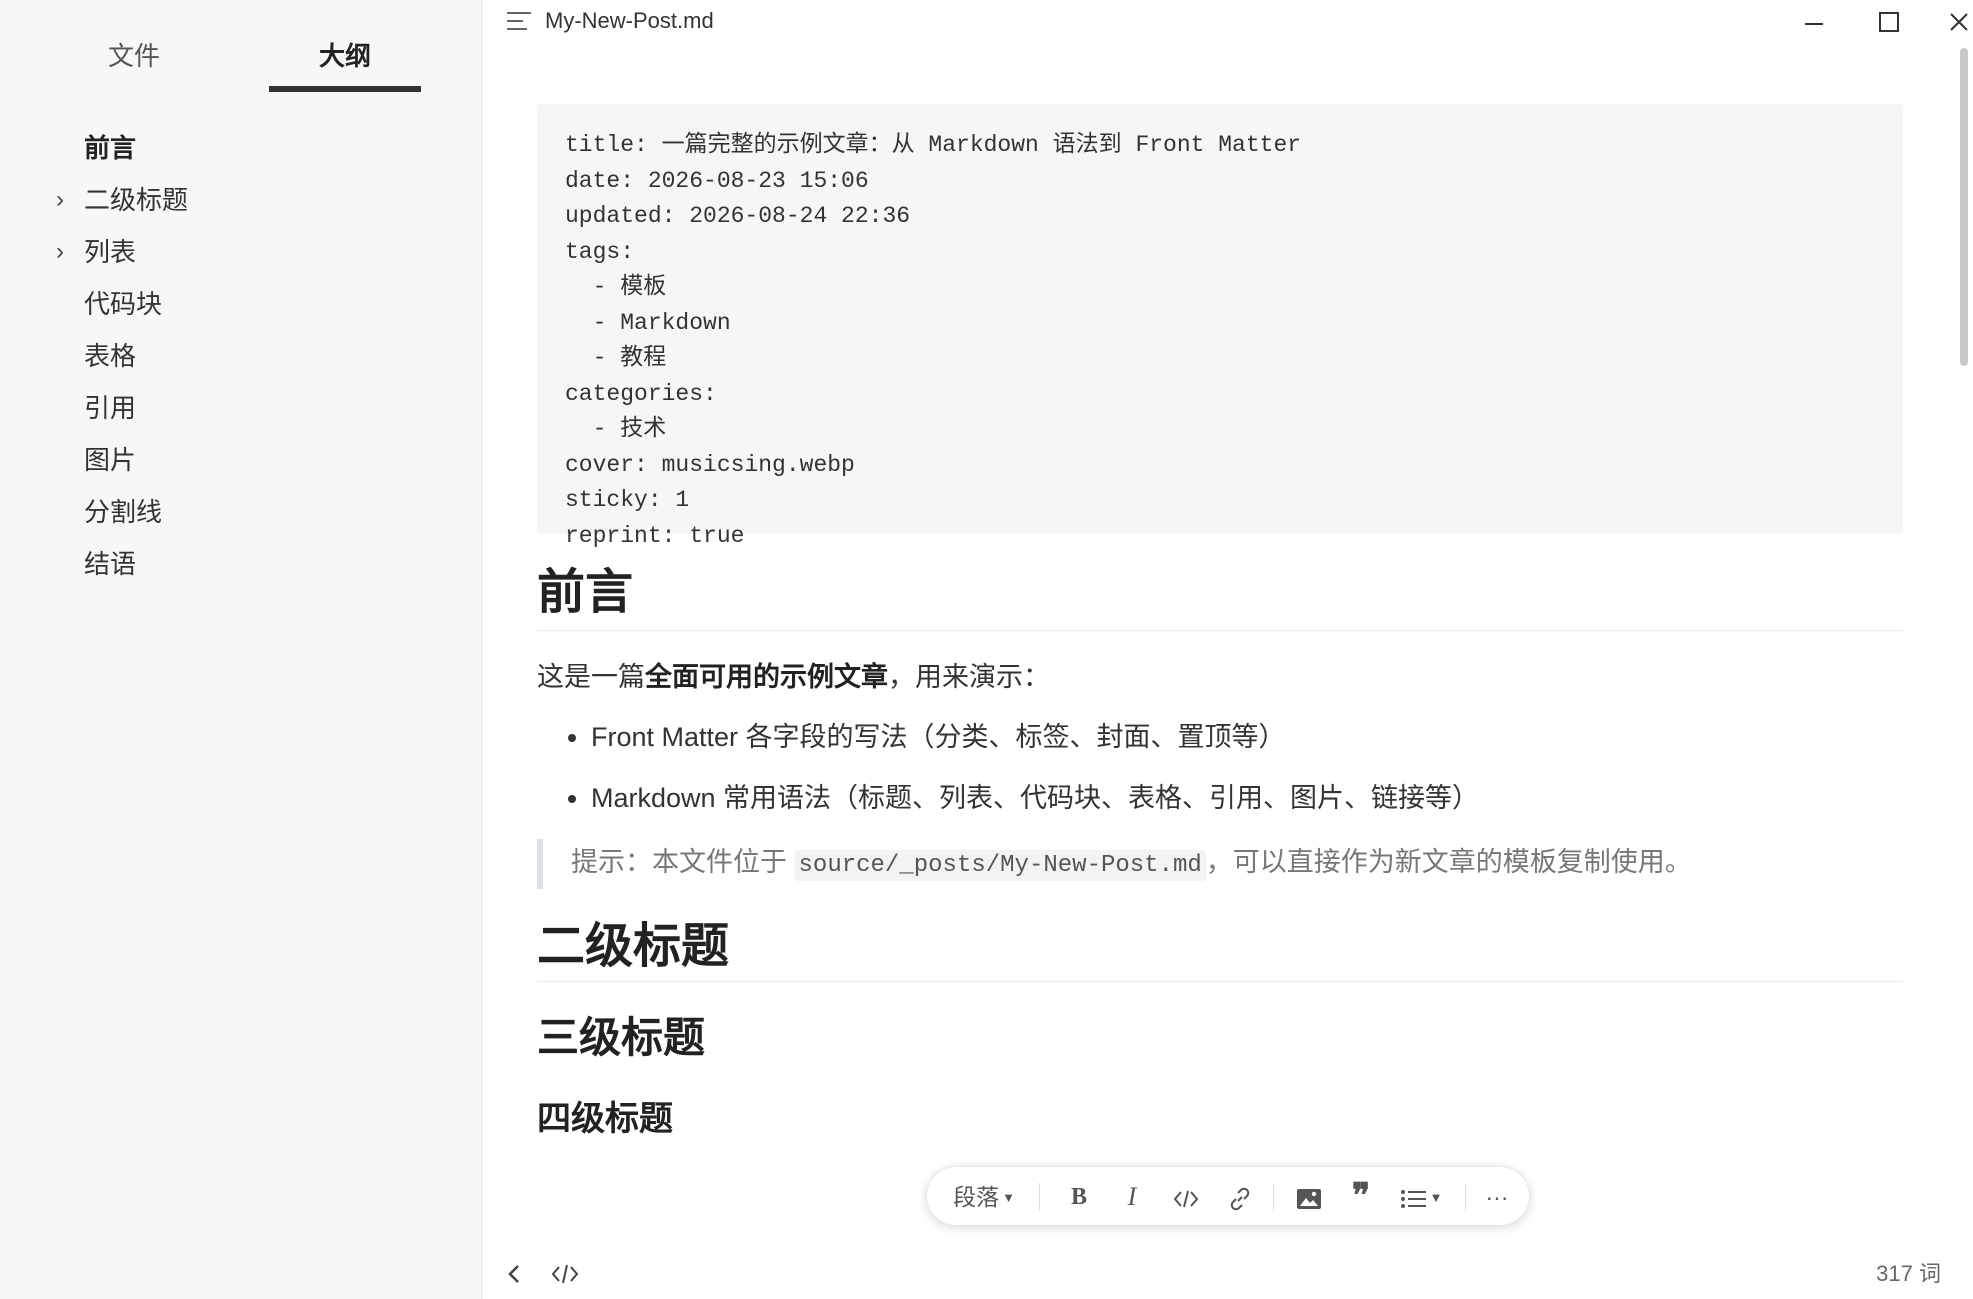 This screenshot has width=1973, height=1299. What do you see at coordinates (1448, 862) in the screenshot?
I see `quote-text-suffix: ，可以直接作为新文章的模板复制使用。` at bounding box center [1448, 862].